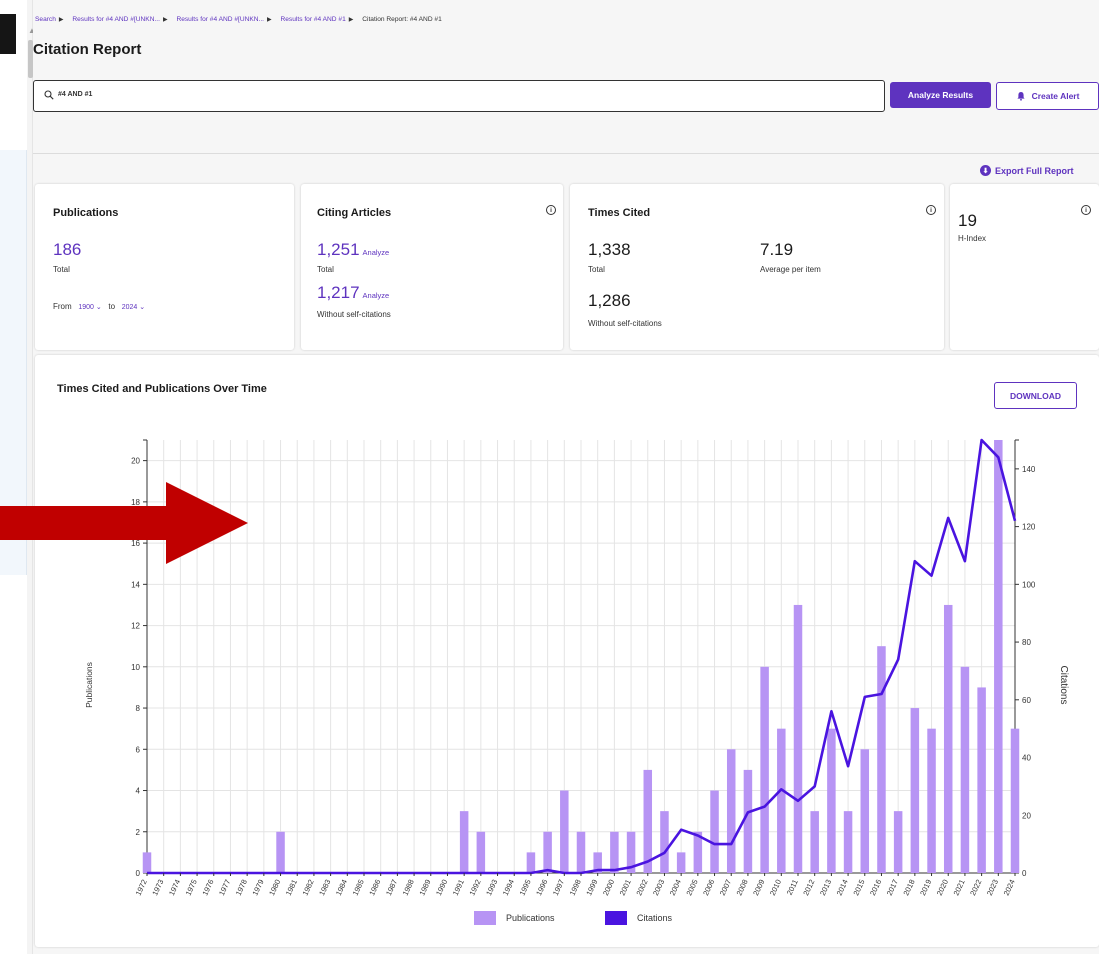  What do you see at coordinates (274, 887) in the screenshot?
I see `x-axis-tick-label: 1980` at bounding box center [274, 887].